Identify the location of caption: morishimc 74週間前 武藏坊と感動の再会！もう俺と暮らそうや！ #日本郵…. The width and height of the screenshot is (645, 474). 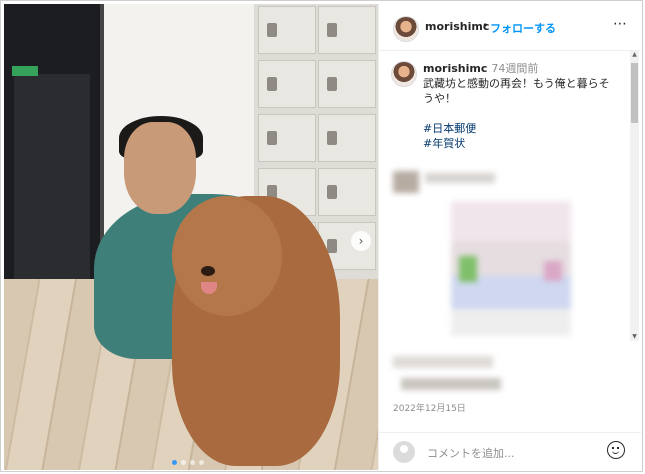
(520, 106).